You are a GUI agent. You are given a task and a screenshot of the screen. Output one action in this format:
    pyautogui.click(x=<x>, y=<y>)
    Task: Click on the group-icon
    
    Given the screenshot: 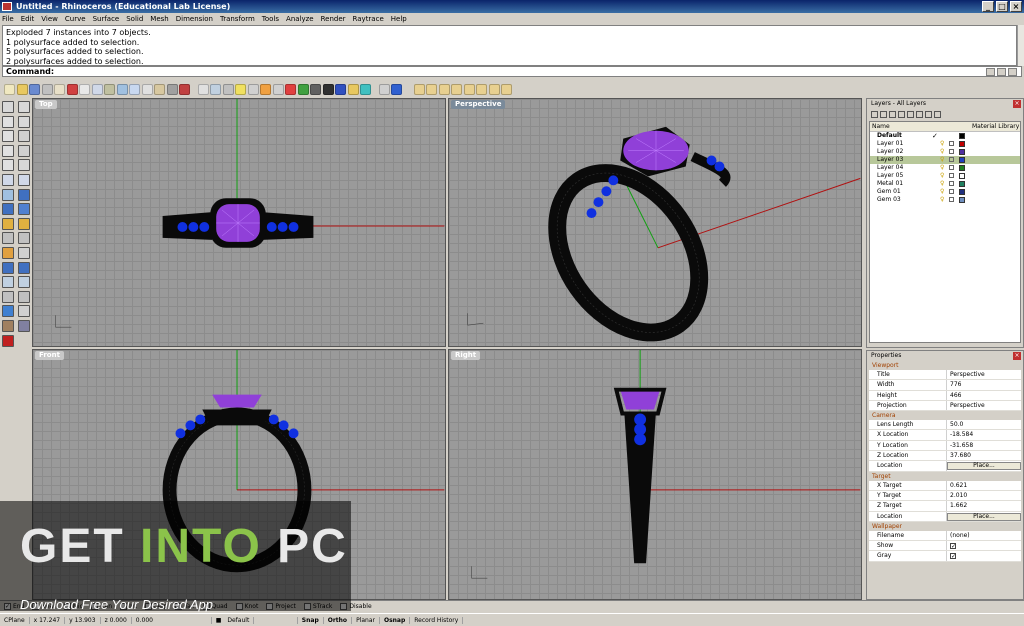 What is the action you would take?
    pyautogui.click(x=8, y=296)
    